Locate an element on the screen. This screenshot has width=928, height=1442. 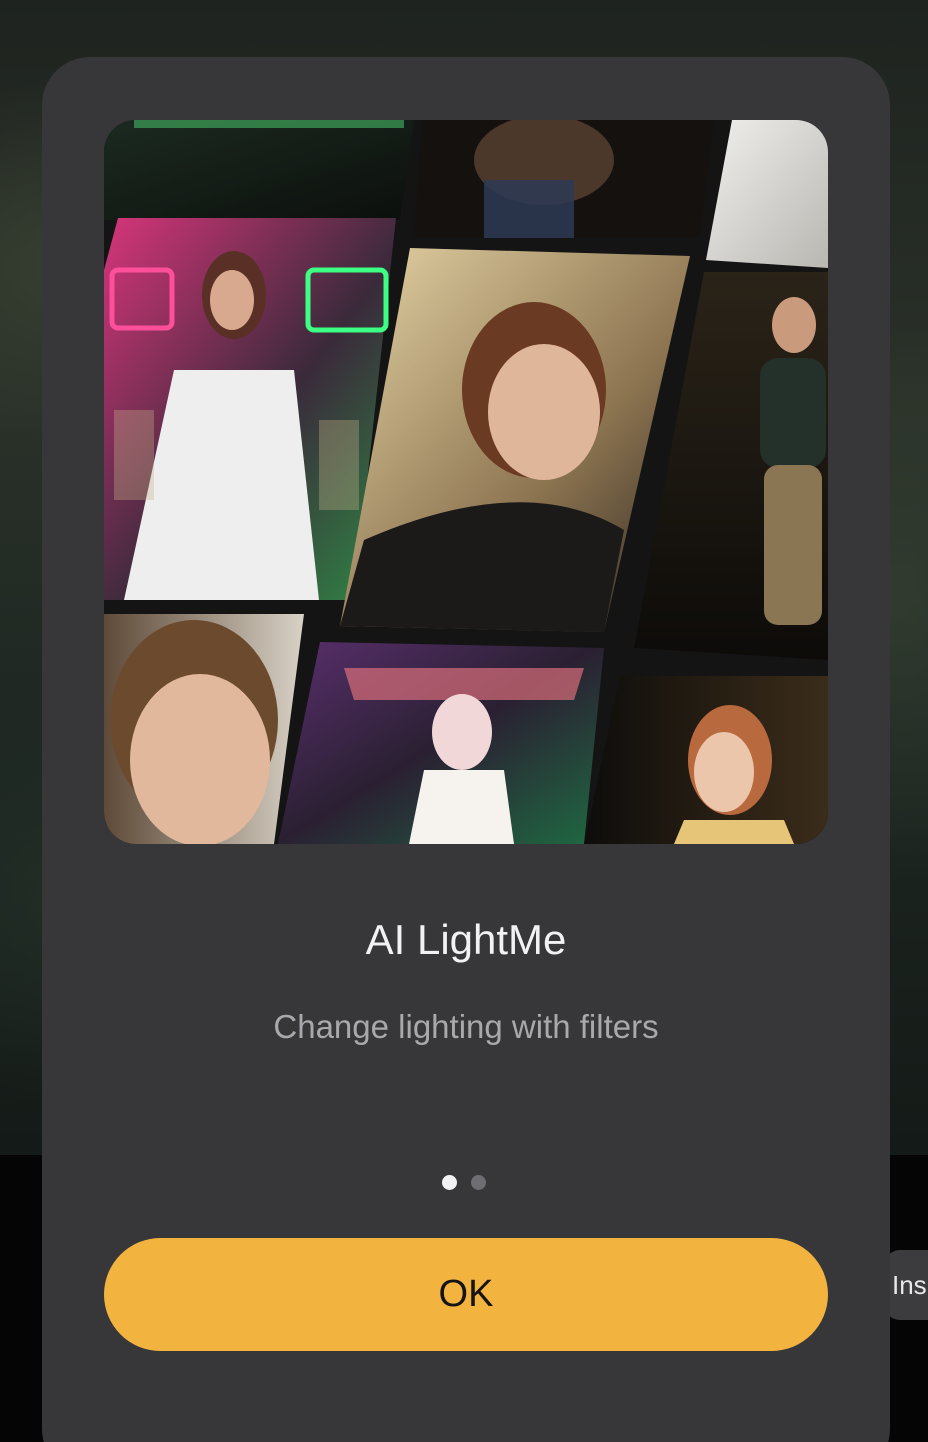
page-indicator is located at coordinates (464, 1183).